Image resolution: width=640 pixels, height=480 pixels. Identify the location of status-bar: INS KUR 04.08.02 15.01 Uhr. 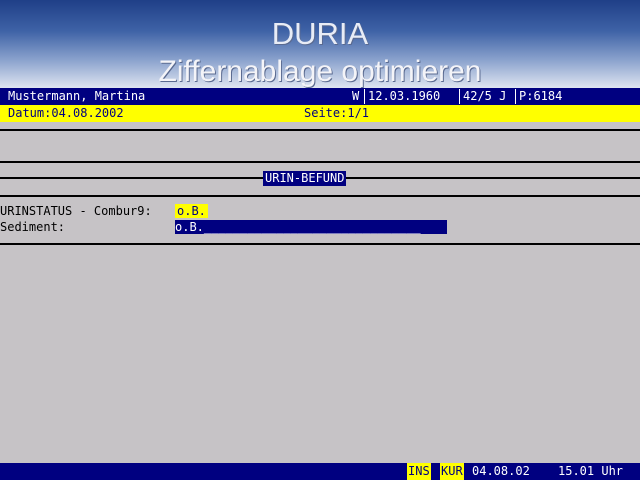
(320, 471).